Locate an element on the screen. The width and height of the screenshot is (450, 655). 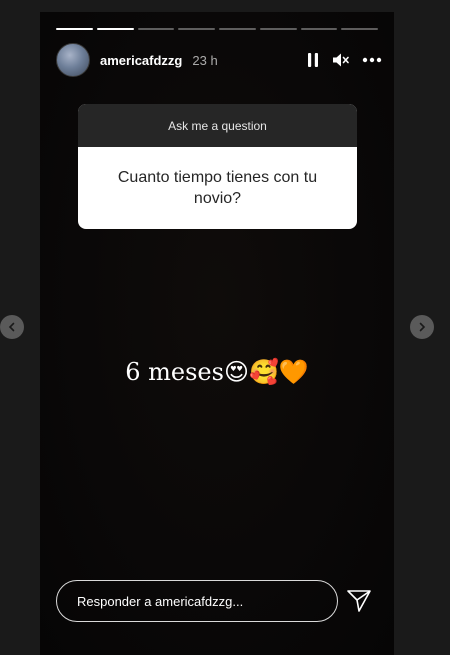
heart-eyes-emoji-icon: 😍 is located at coordinates (236, 372).